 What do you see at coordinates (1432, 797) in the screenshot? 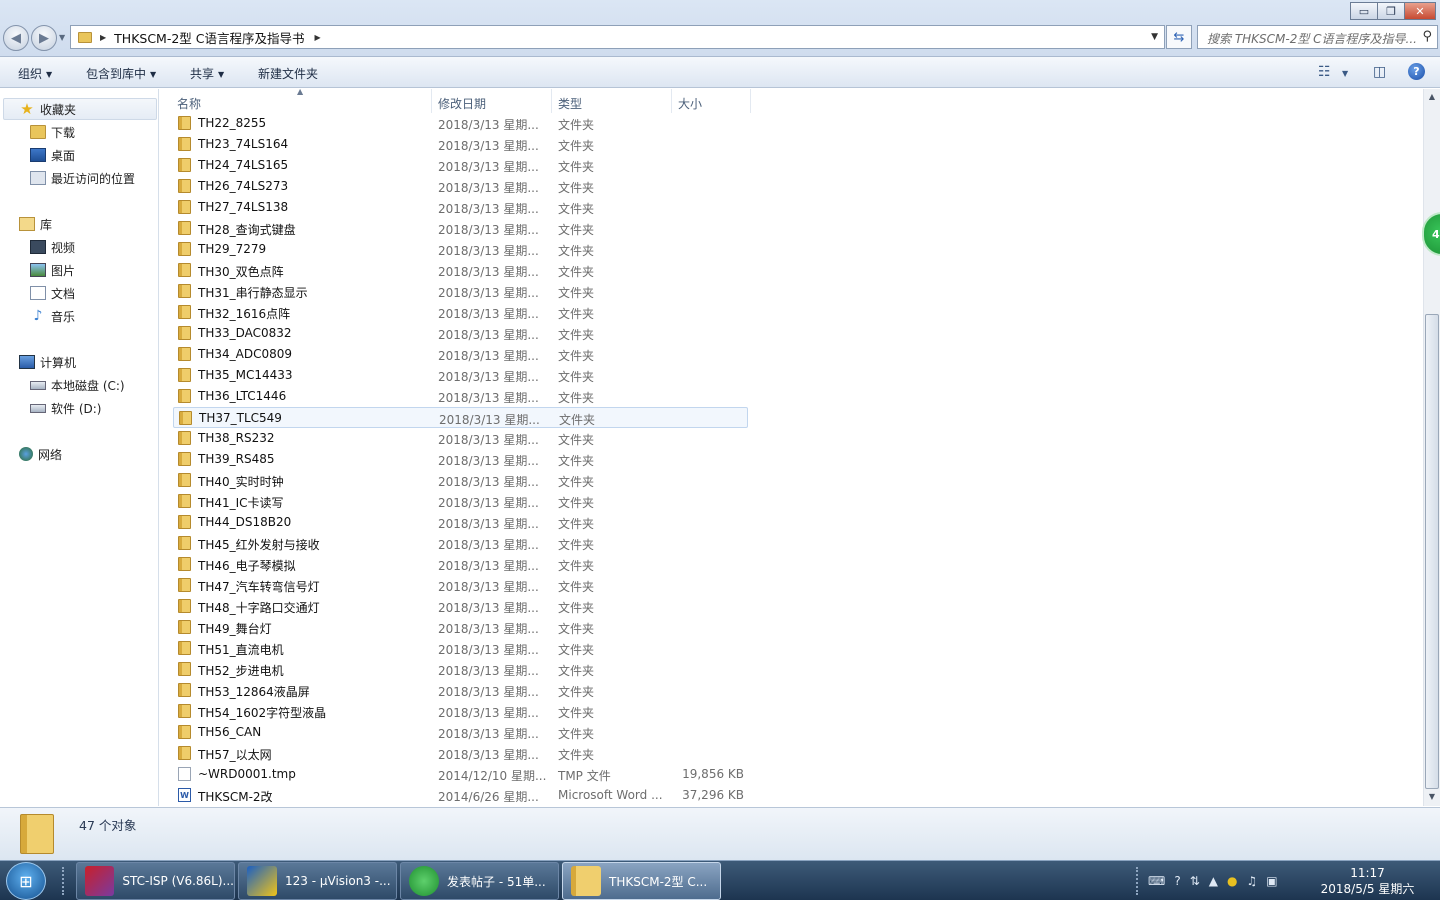
I see `scroll-down-icon: ▼` at bounding box center [1432, 797].